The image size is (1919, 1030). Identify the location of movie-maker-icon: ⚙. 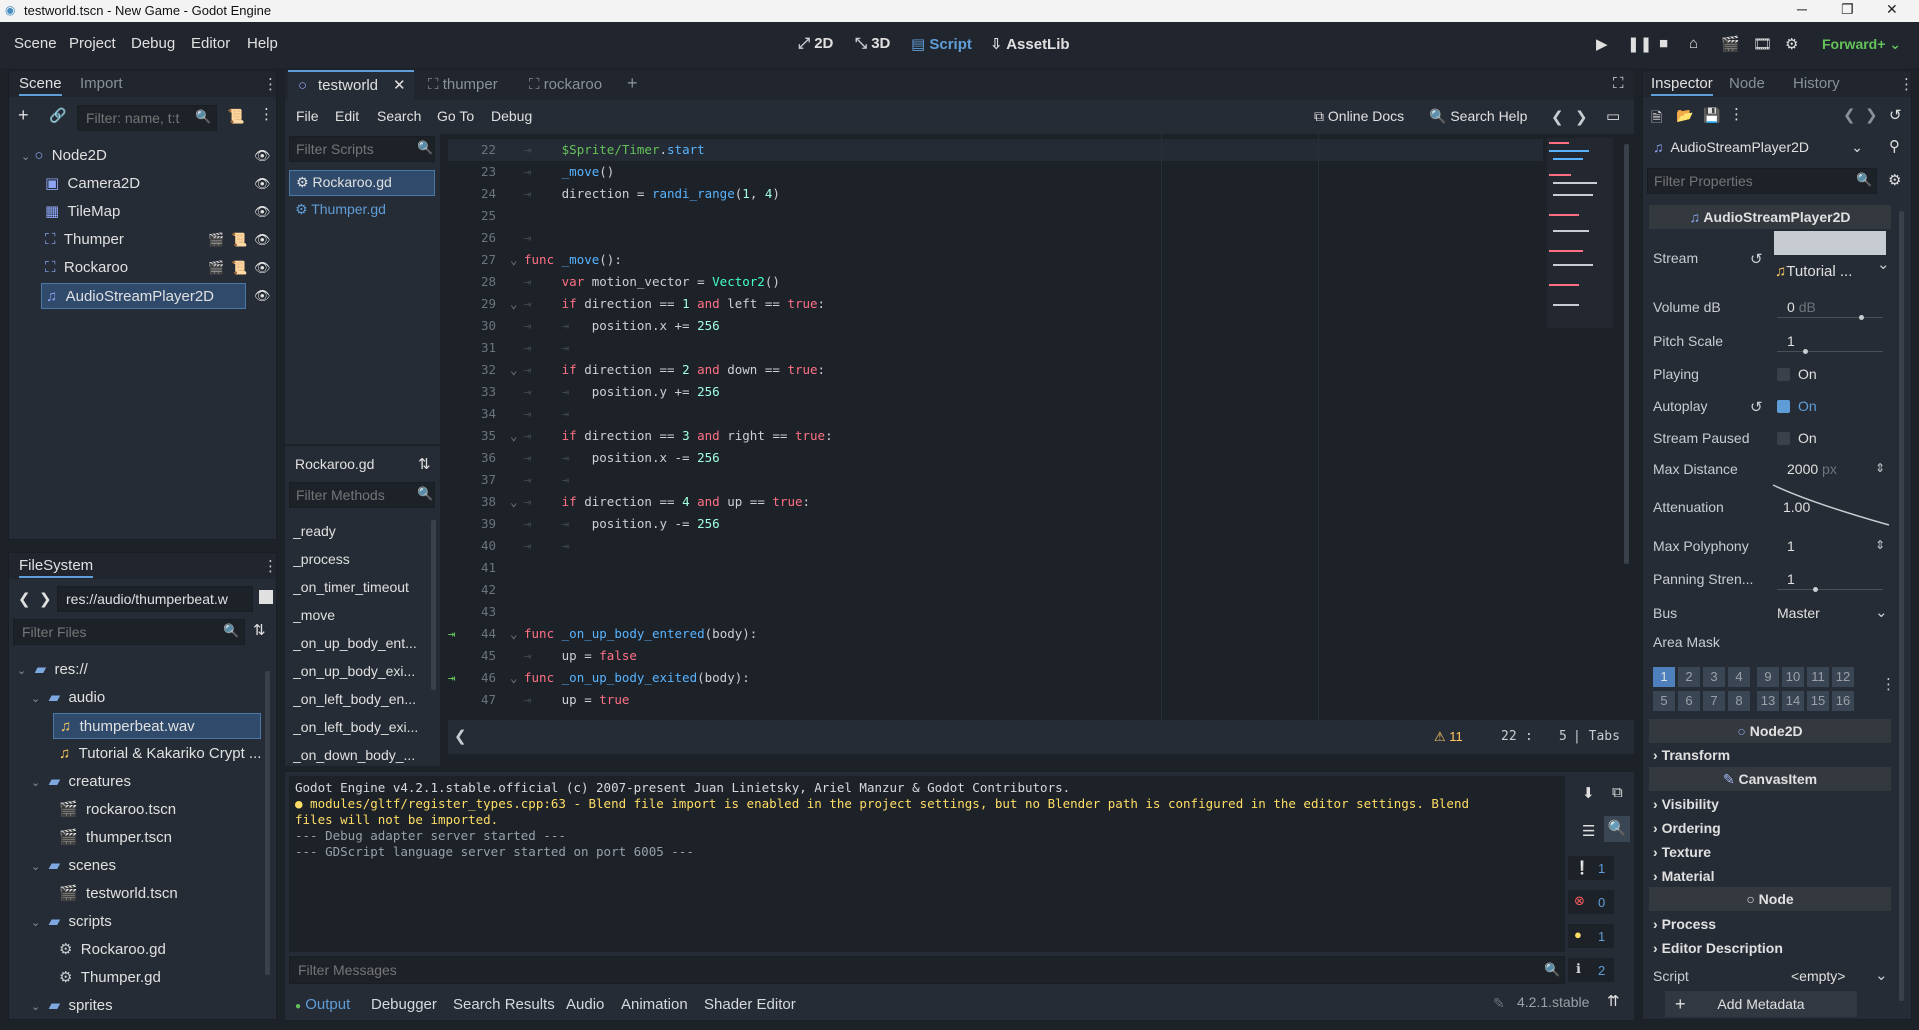
(1791, 44).